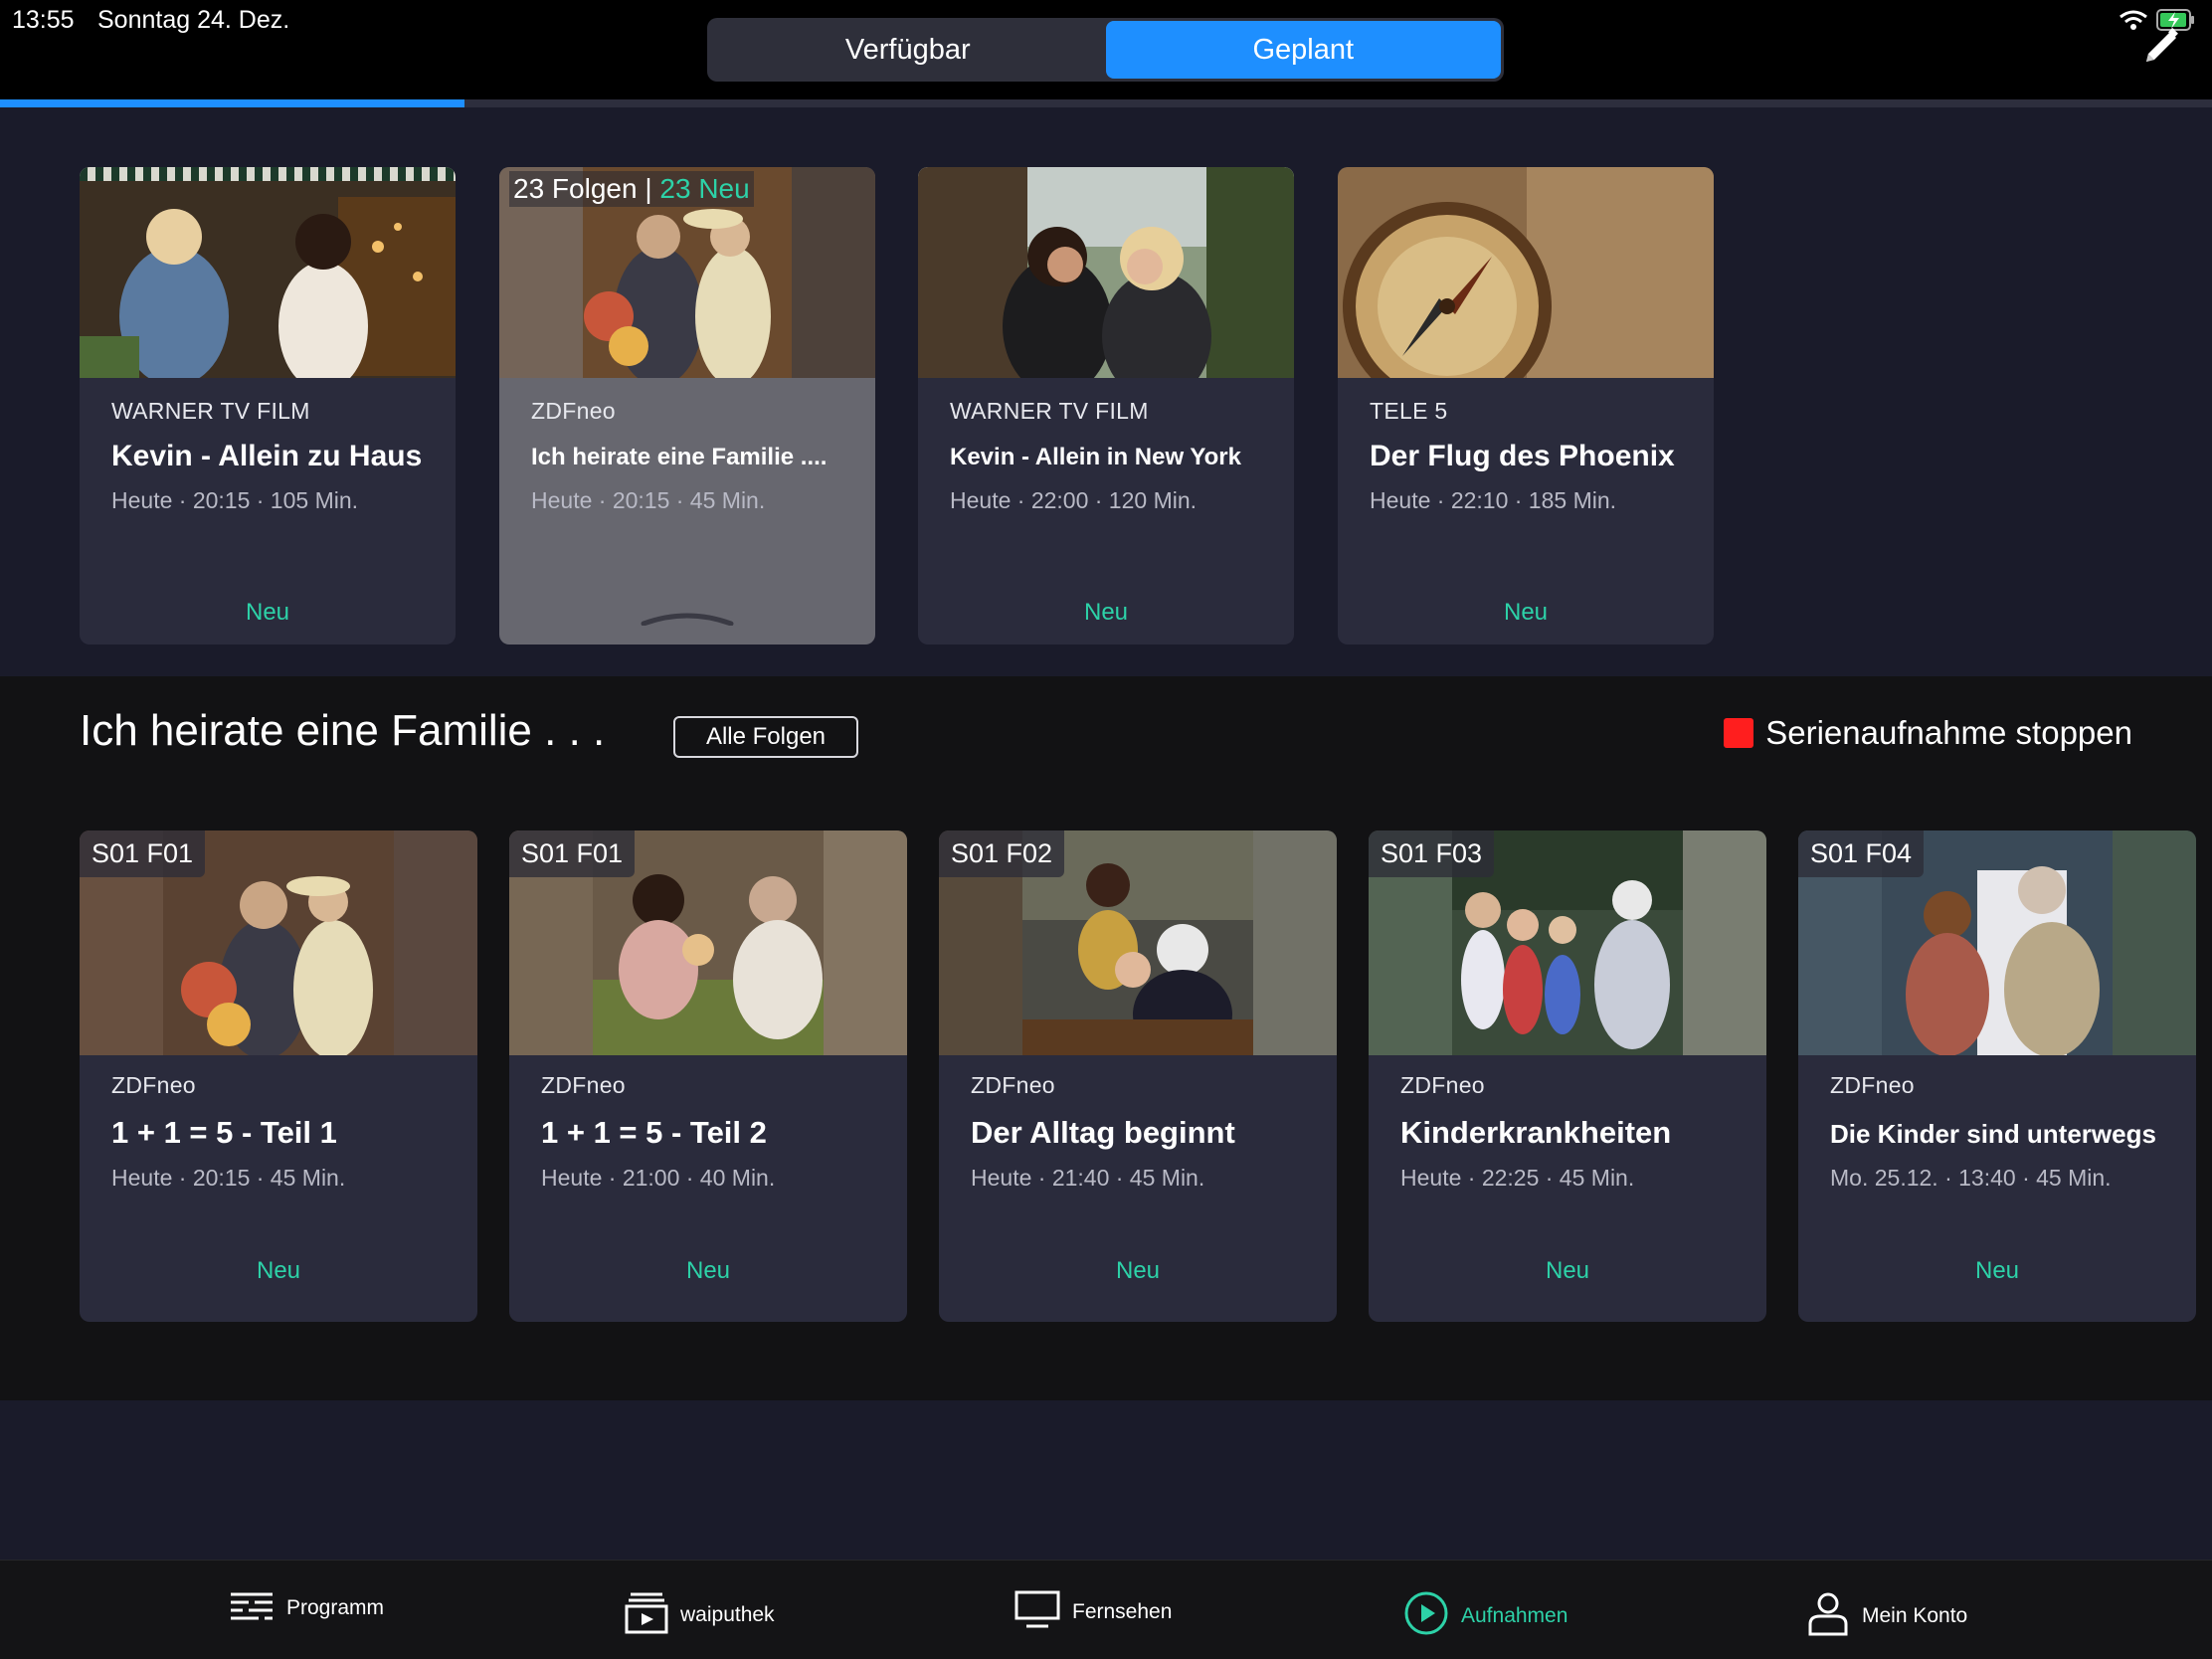  I want to click on nav-label: Aufnahmen, so click(1514, 1615).